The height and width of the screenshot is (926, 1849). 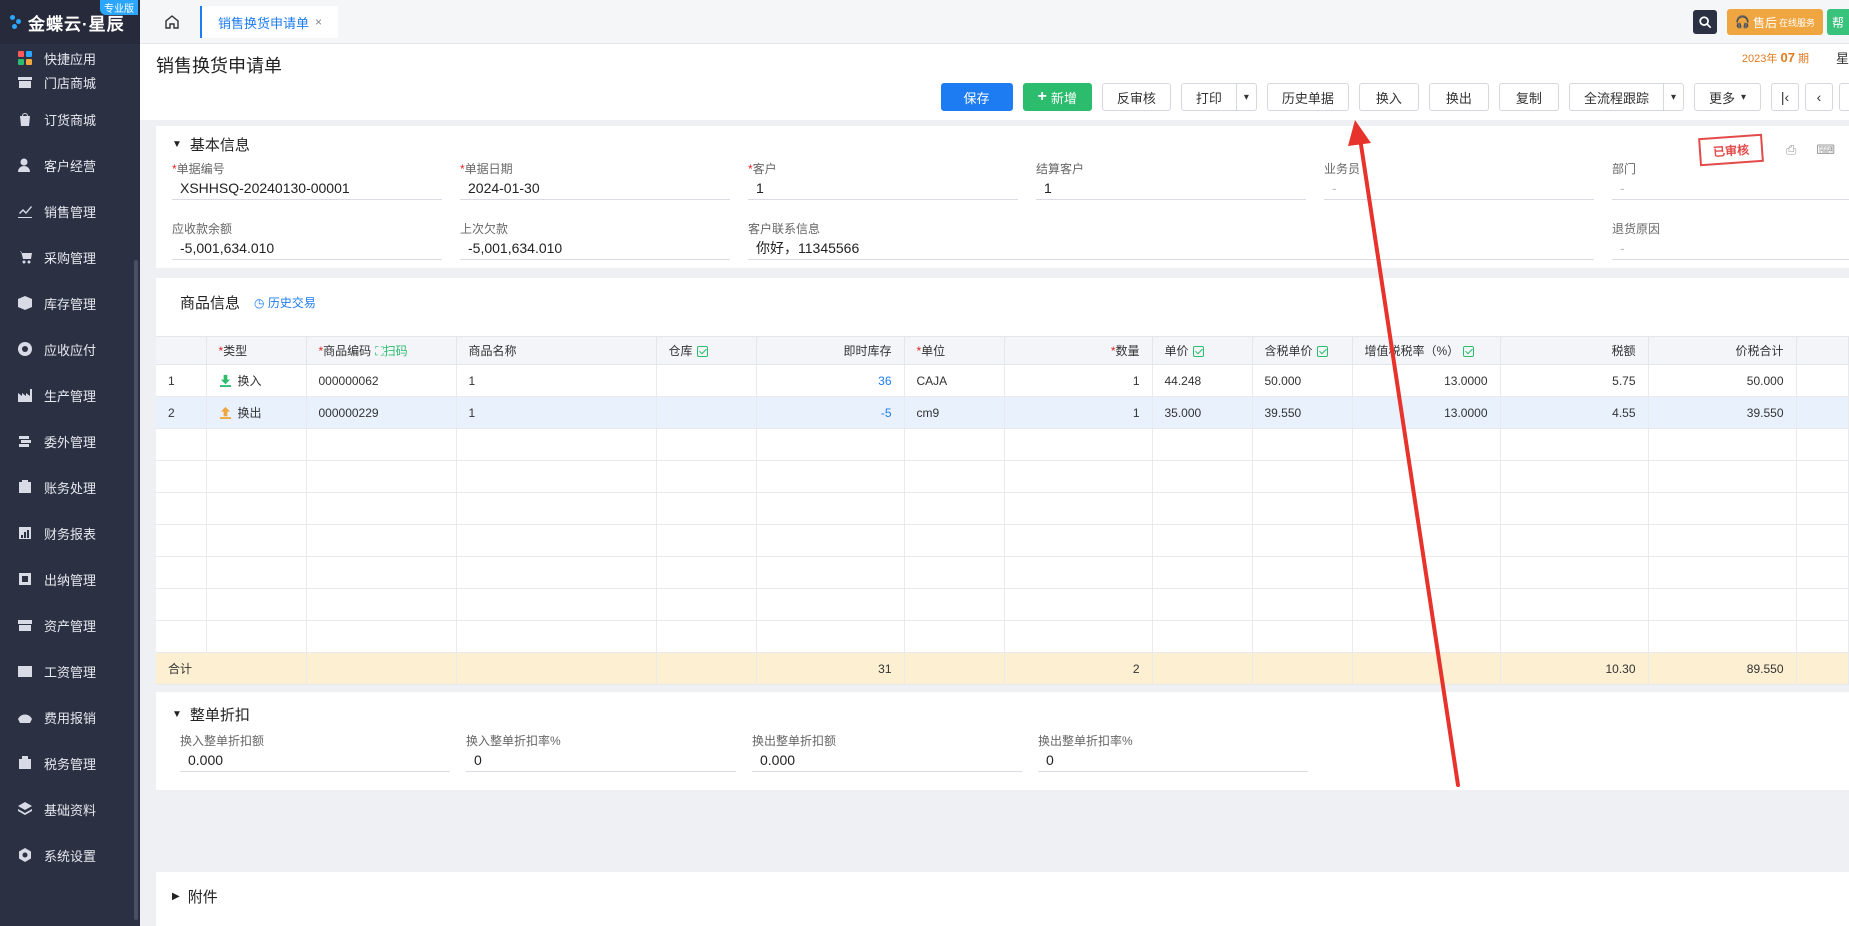 I want to click on home-button, so click(x=172, y=22).